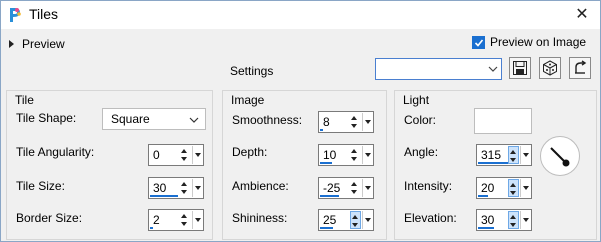 The width and height of the screenshot is (601, 242). Describe the element at coordinates (420, 120) in the screenshot. I see `light-color-label: Color:` at that location.